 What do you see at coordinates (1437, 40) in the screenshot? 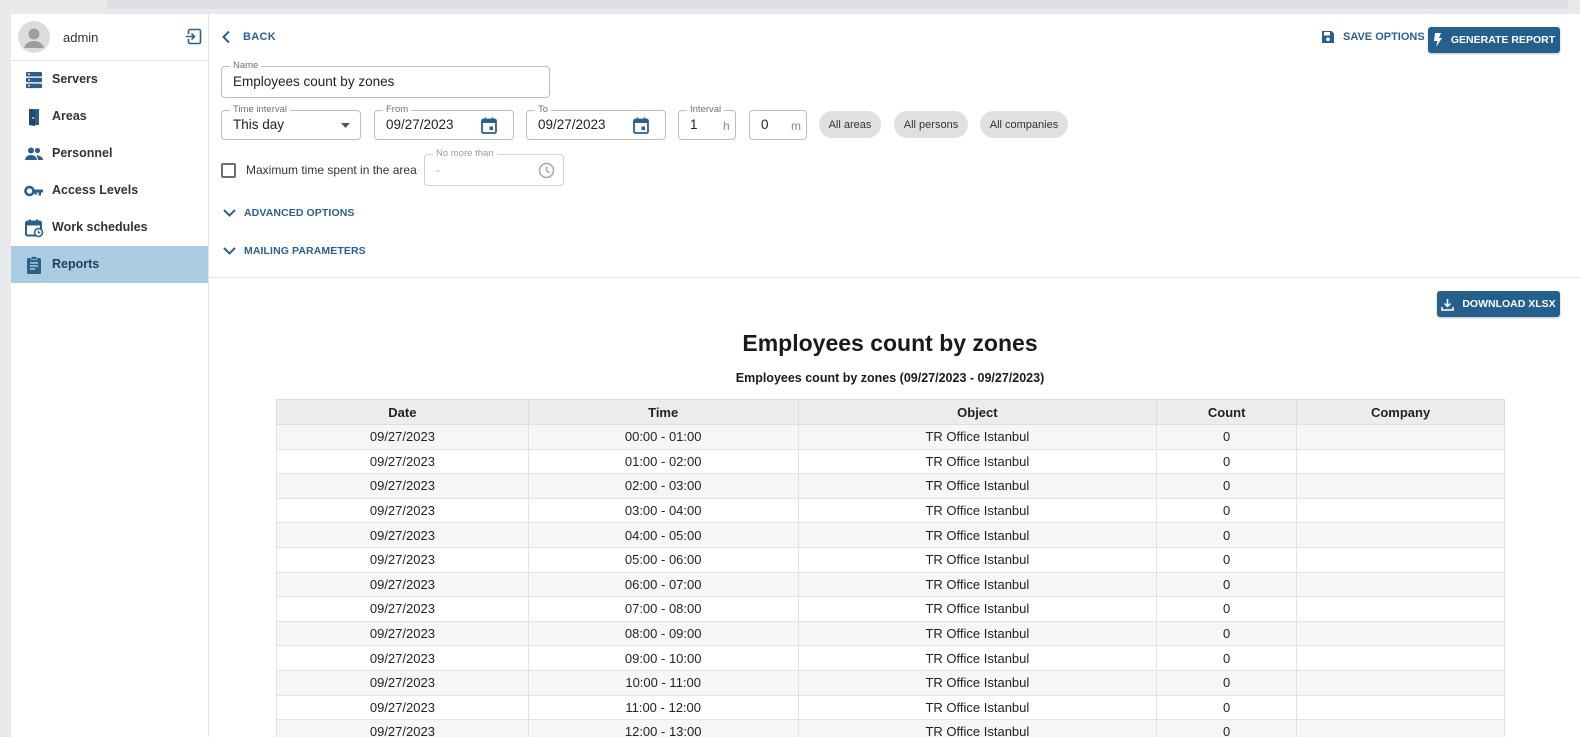
I see `lightning-icon` at bounding box center [1437, 40].